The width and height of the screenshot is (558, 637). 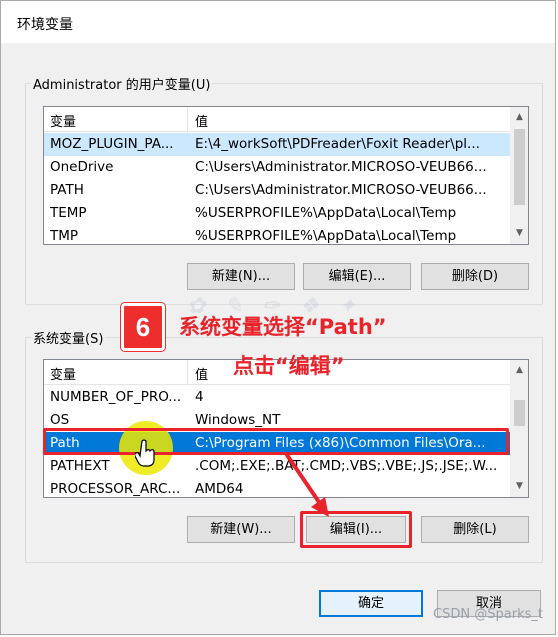 What do you see at coordinates (307, 485) in the screenshot?
I see `arrow-icon` at bounding box center [307, 485].